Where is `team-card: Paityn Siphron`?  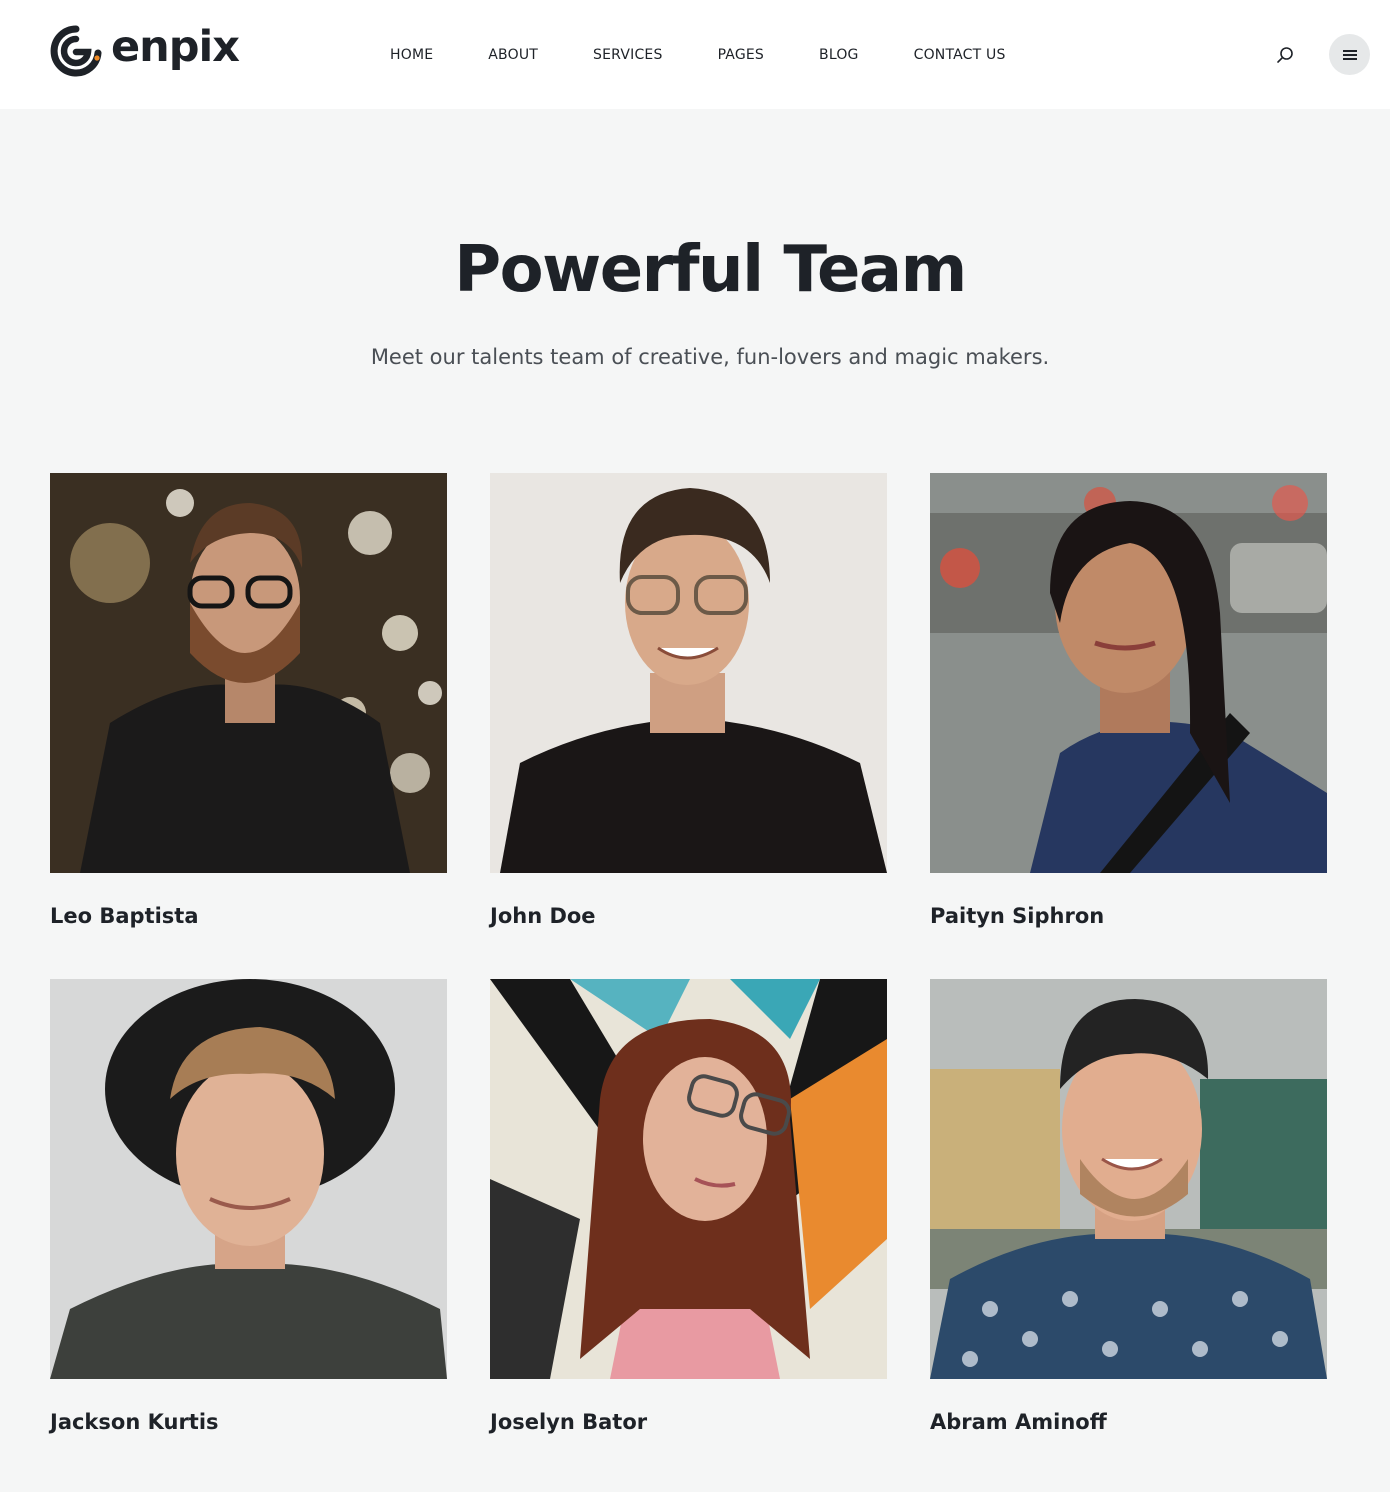
team-card: Paityn Siphron is located at coordinates (1128, 702).